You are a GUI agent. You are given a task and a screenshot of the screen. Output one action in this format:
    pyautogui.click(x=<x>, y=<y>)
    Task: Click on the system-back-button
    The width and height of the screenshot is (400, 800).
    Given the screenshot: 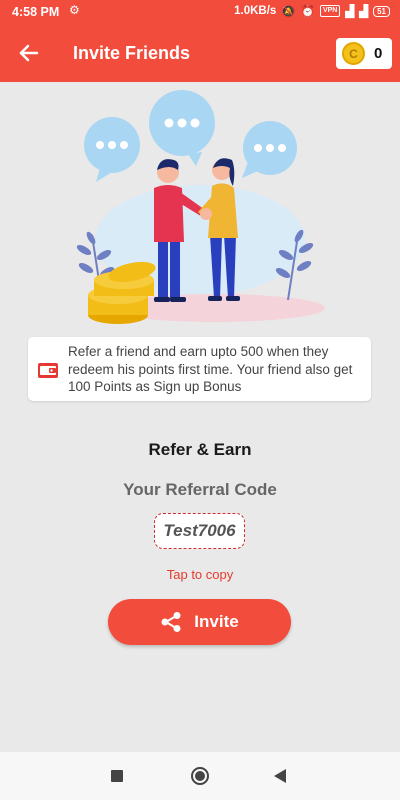 What is the action you would take?
    pyautogui.click(x=280, y=776)
    